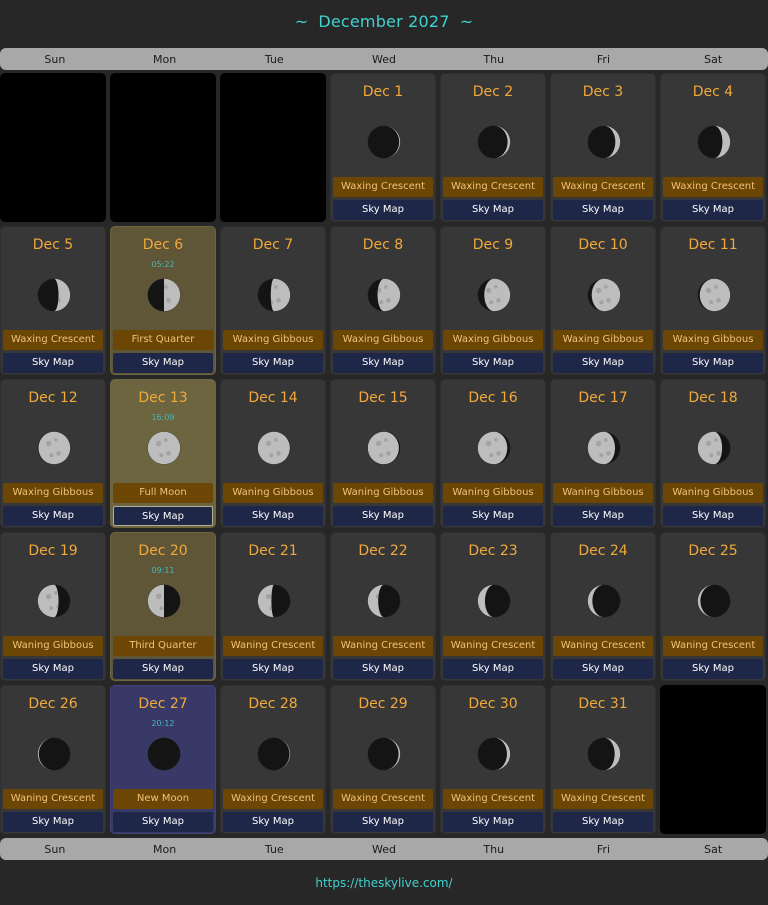  What do you see at coordinates (53, 606) in the screenshot?
I see `day-cell: Dec 19 Waning Gibbous Sky Map` at bounding box center [53, 606].